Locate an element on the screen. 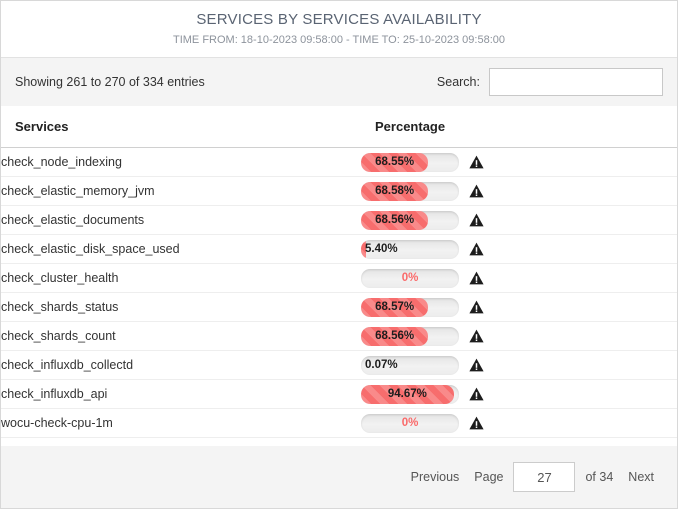 The image size is (680, 511). entries-count-label: Showing 261 to 270 of 334 entries is located at coordinates (110, 82).